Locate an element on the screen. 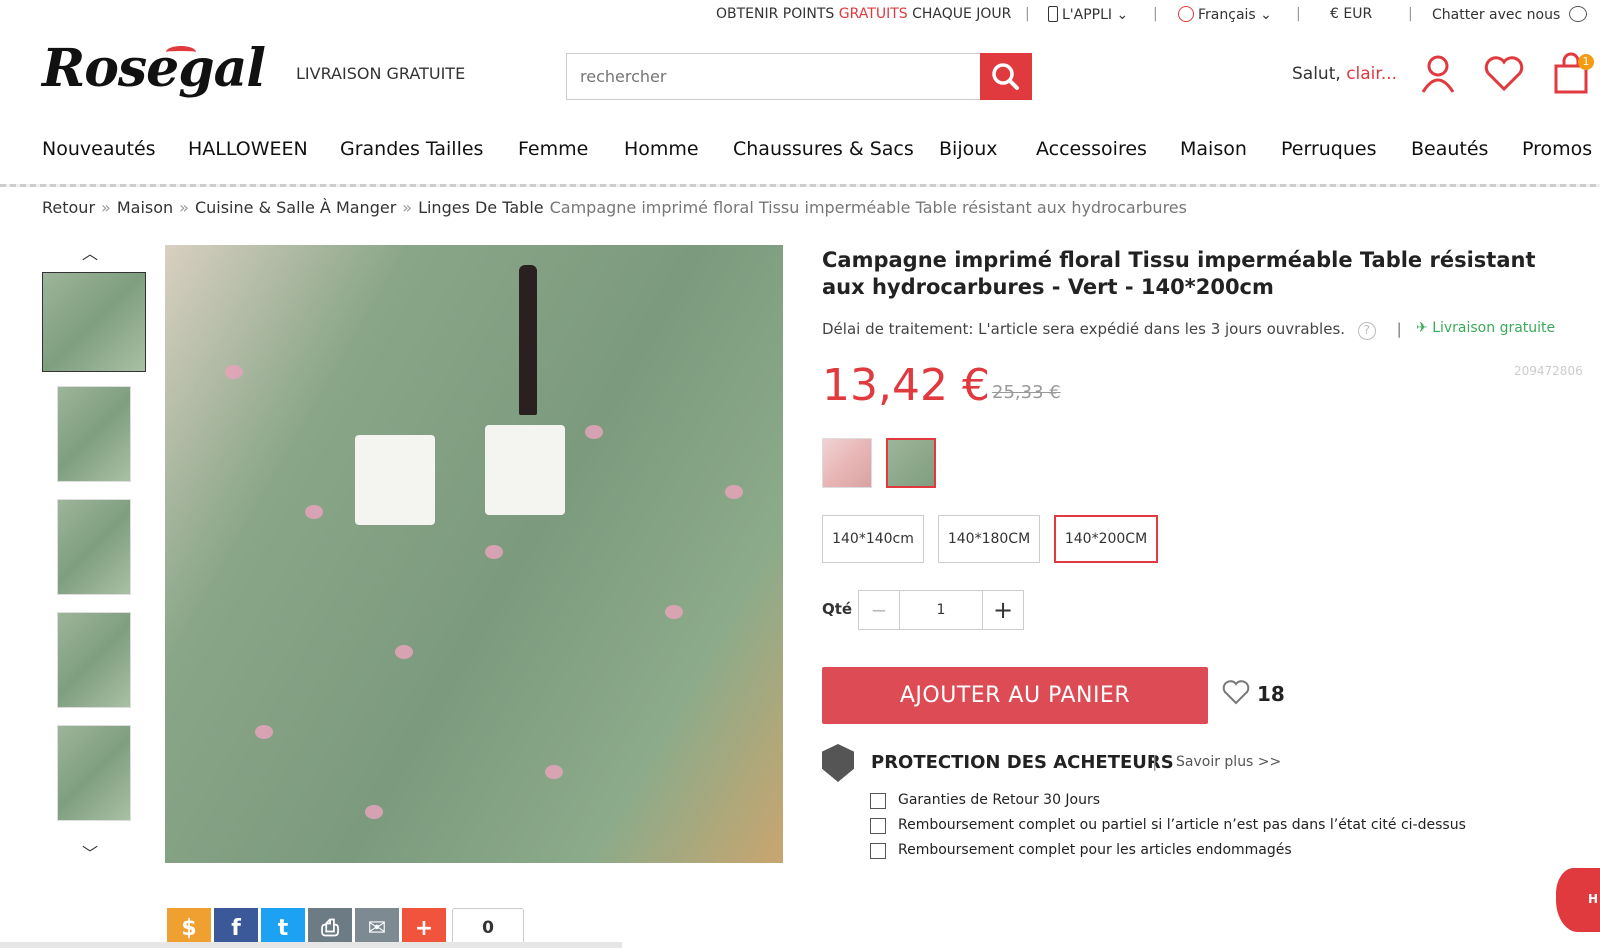  phone-icon is located at coordinates (1053, 14).